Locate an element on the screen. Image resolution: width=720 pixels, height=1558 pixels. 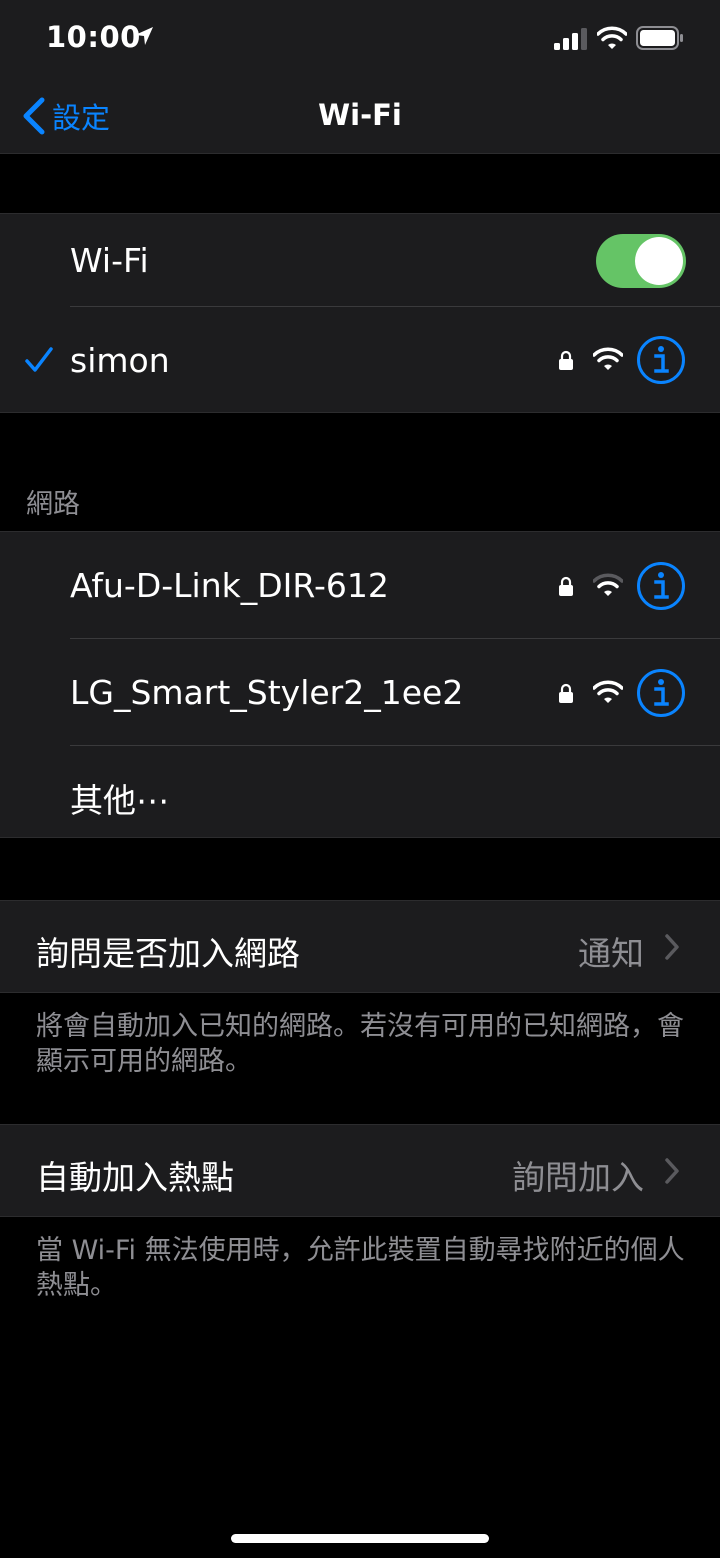
network-row: Afu-D-Link_DIR-612 is located at coordinates (360, 585).